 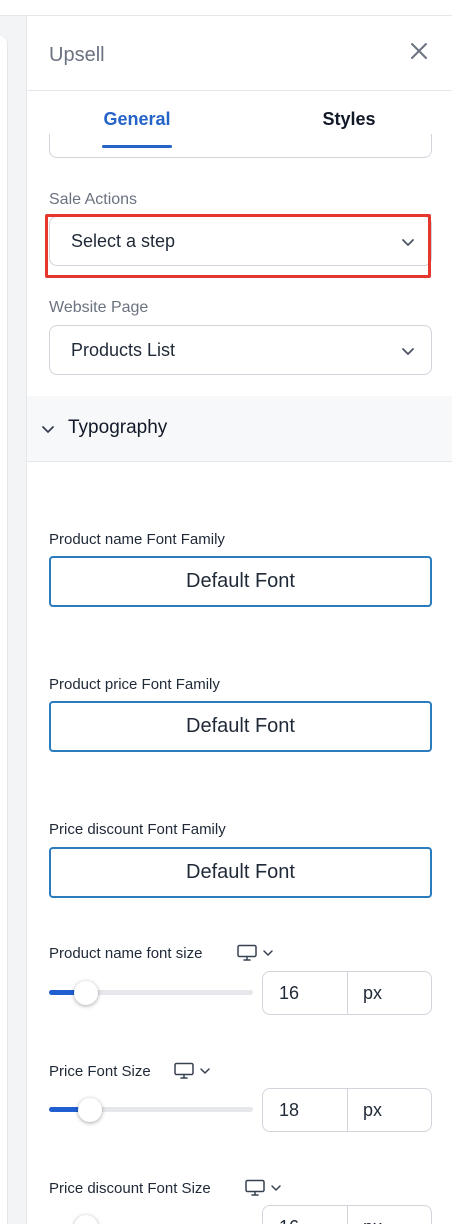 What do you see at coordinates (99, 307) in the screenshot?
I see `website-page-label: Website Page` at bounding box center [99, 307].